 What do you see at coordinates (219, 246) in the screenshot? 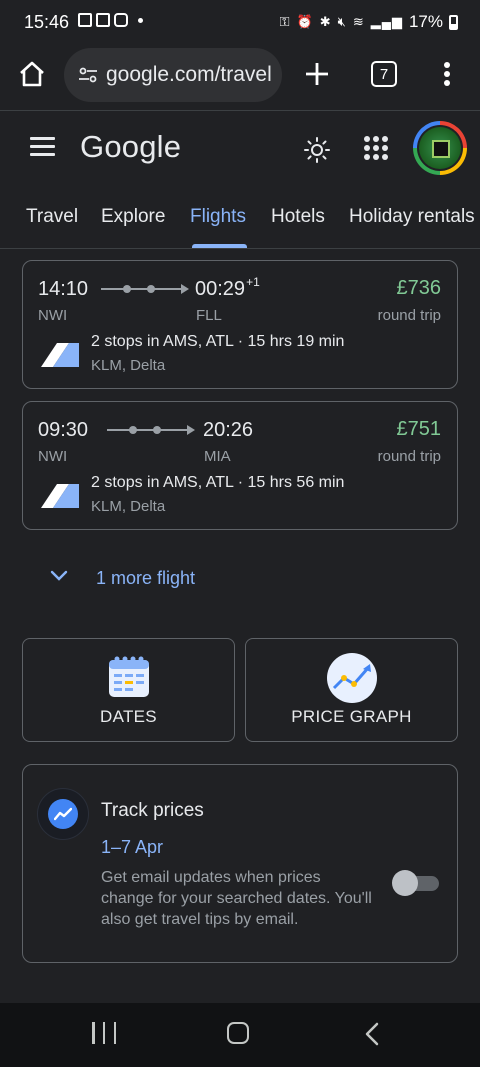
I see `active-tab-indicator` at bounding box center [219, 246].